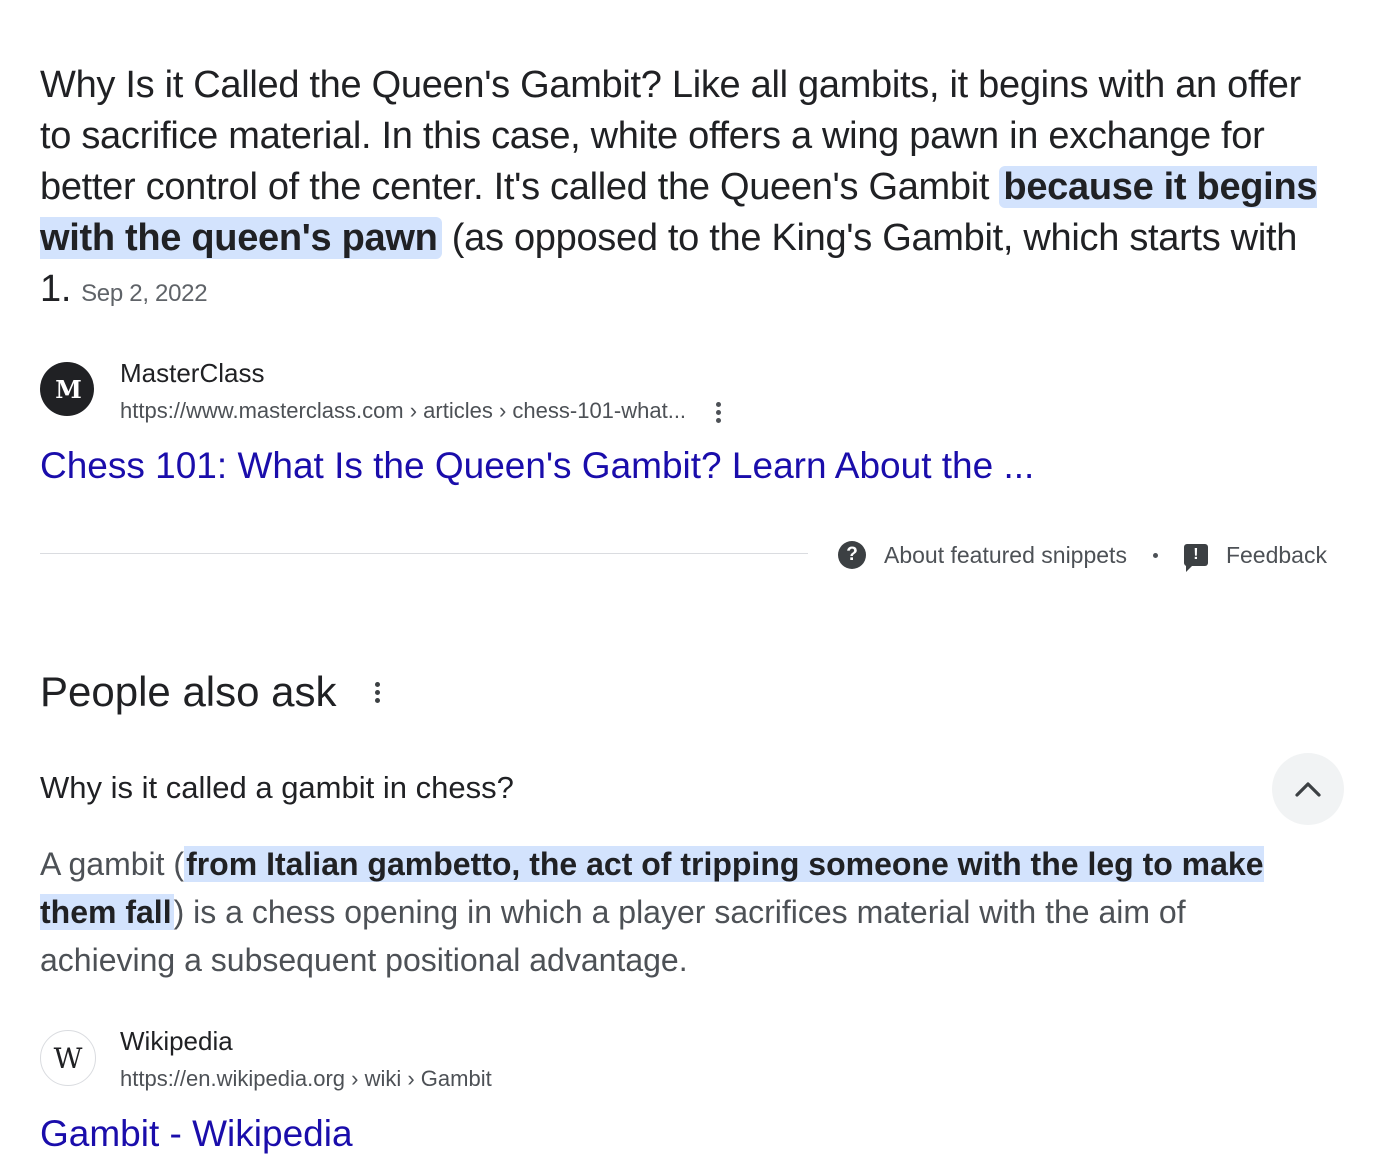  I want to click on collapse-button, so click(1308, 789).